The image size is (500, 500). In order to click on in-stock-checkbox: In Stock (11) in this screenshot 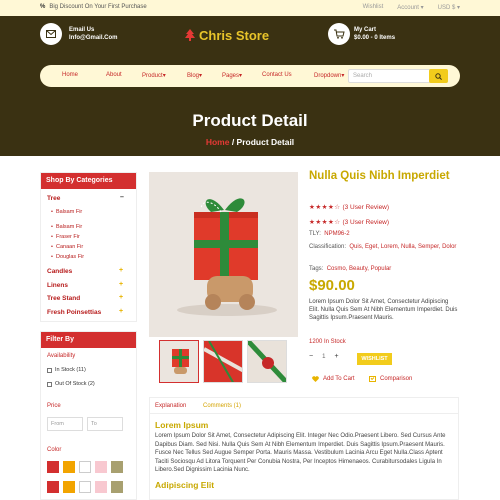, I will do `click(66, 370)`.